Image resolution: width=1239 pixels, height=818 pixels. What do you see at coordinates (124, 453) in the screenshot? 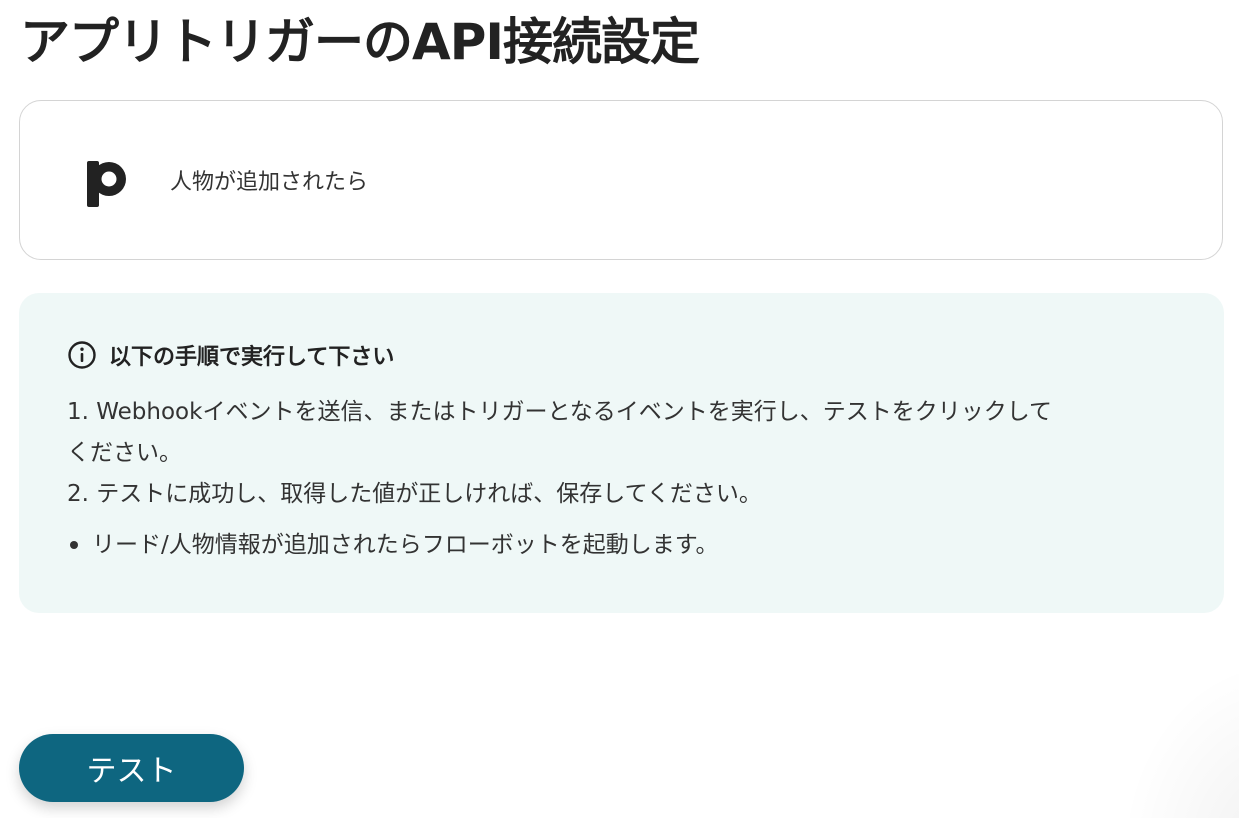
I see `step-line: ください。` at bounding box center [124, 453].